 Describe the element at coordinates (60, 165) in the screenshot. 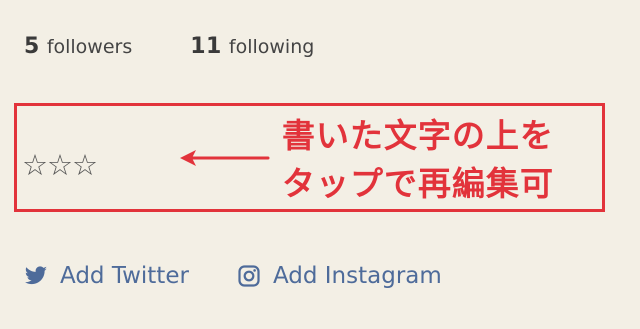

I see `bio-text: ☆☆☆` at that location.